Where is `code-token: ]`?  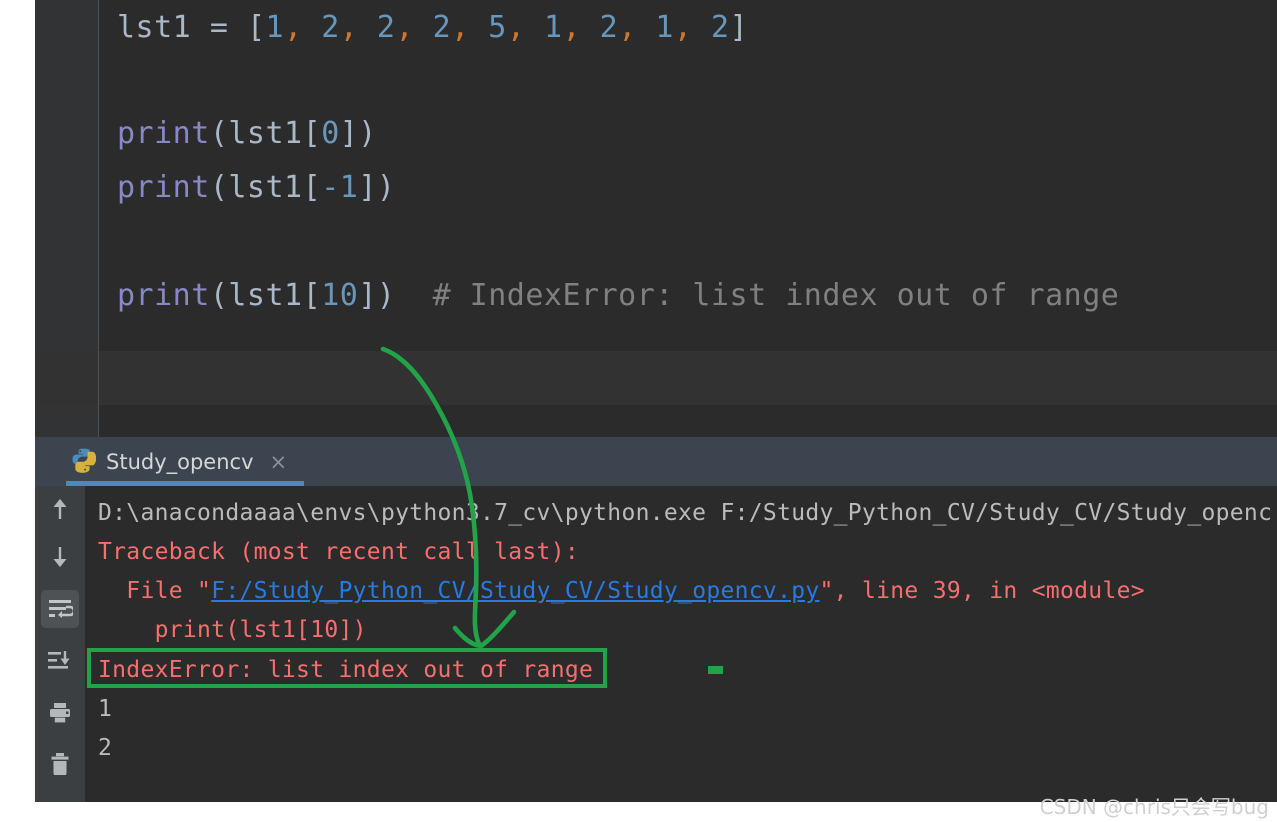
code-token: ] is located at coordinates (739, 27).